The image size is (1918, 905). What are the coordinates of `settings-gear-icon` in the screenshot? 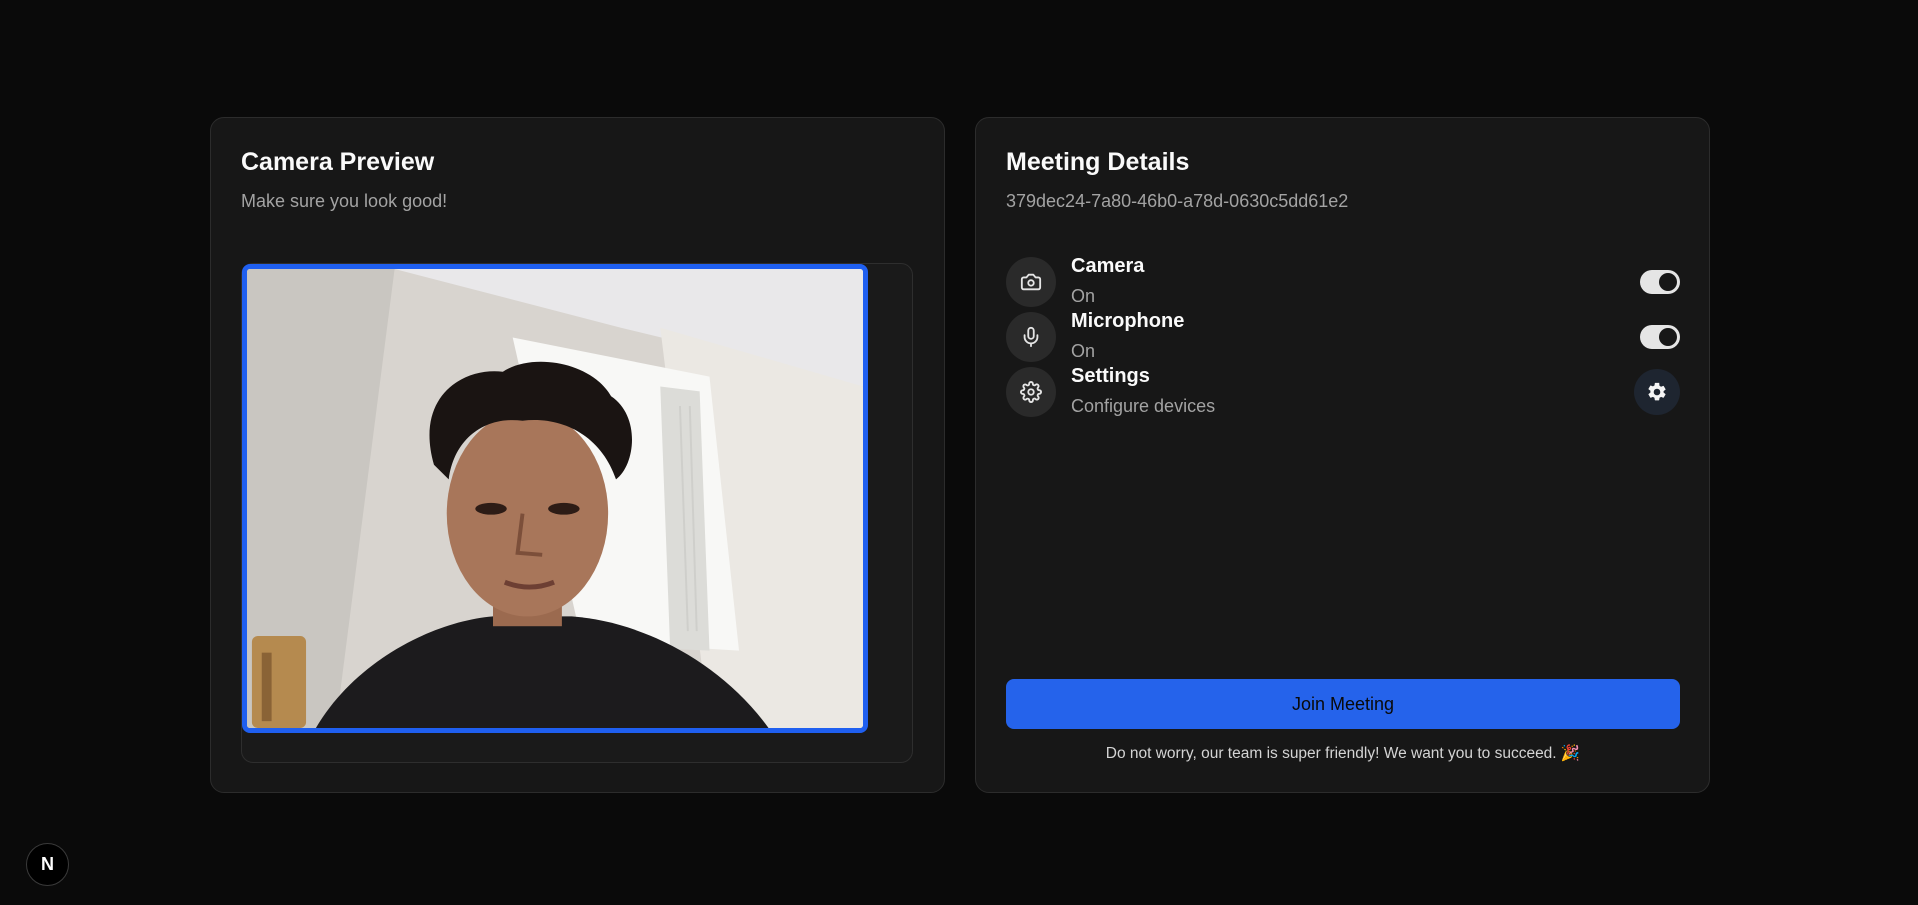 It's located at (1031, 392).